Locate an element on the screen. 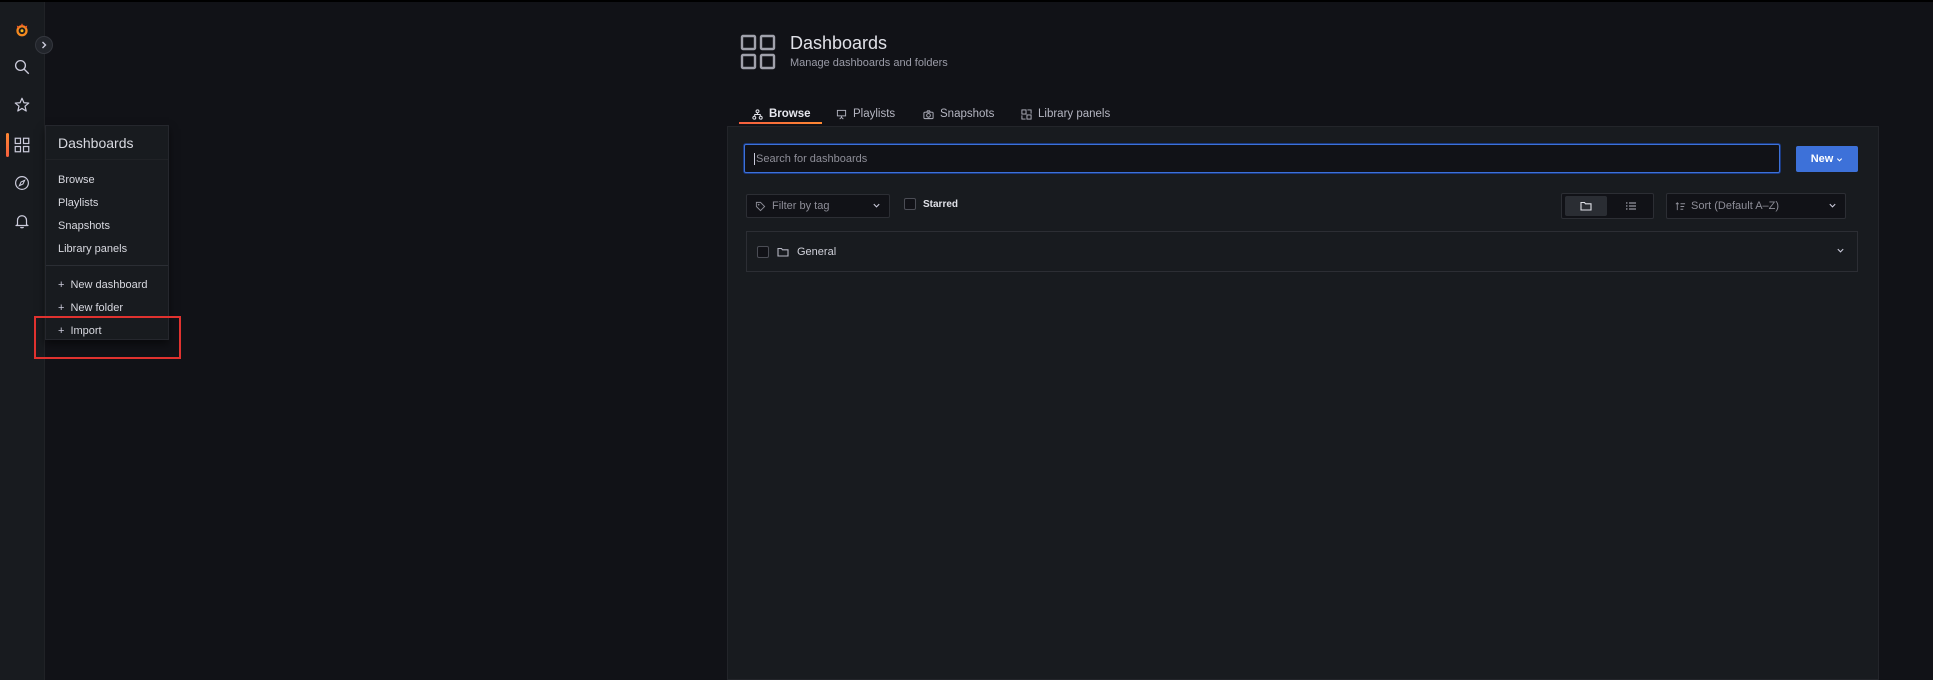  flyout-title: Dashboards is located at coordinates (96, 143).